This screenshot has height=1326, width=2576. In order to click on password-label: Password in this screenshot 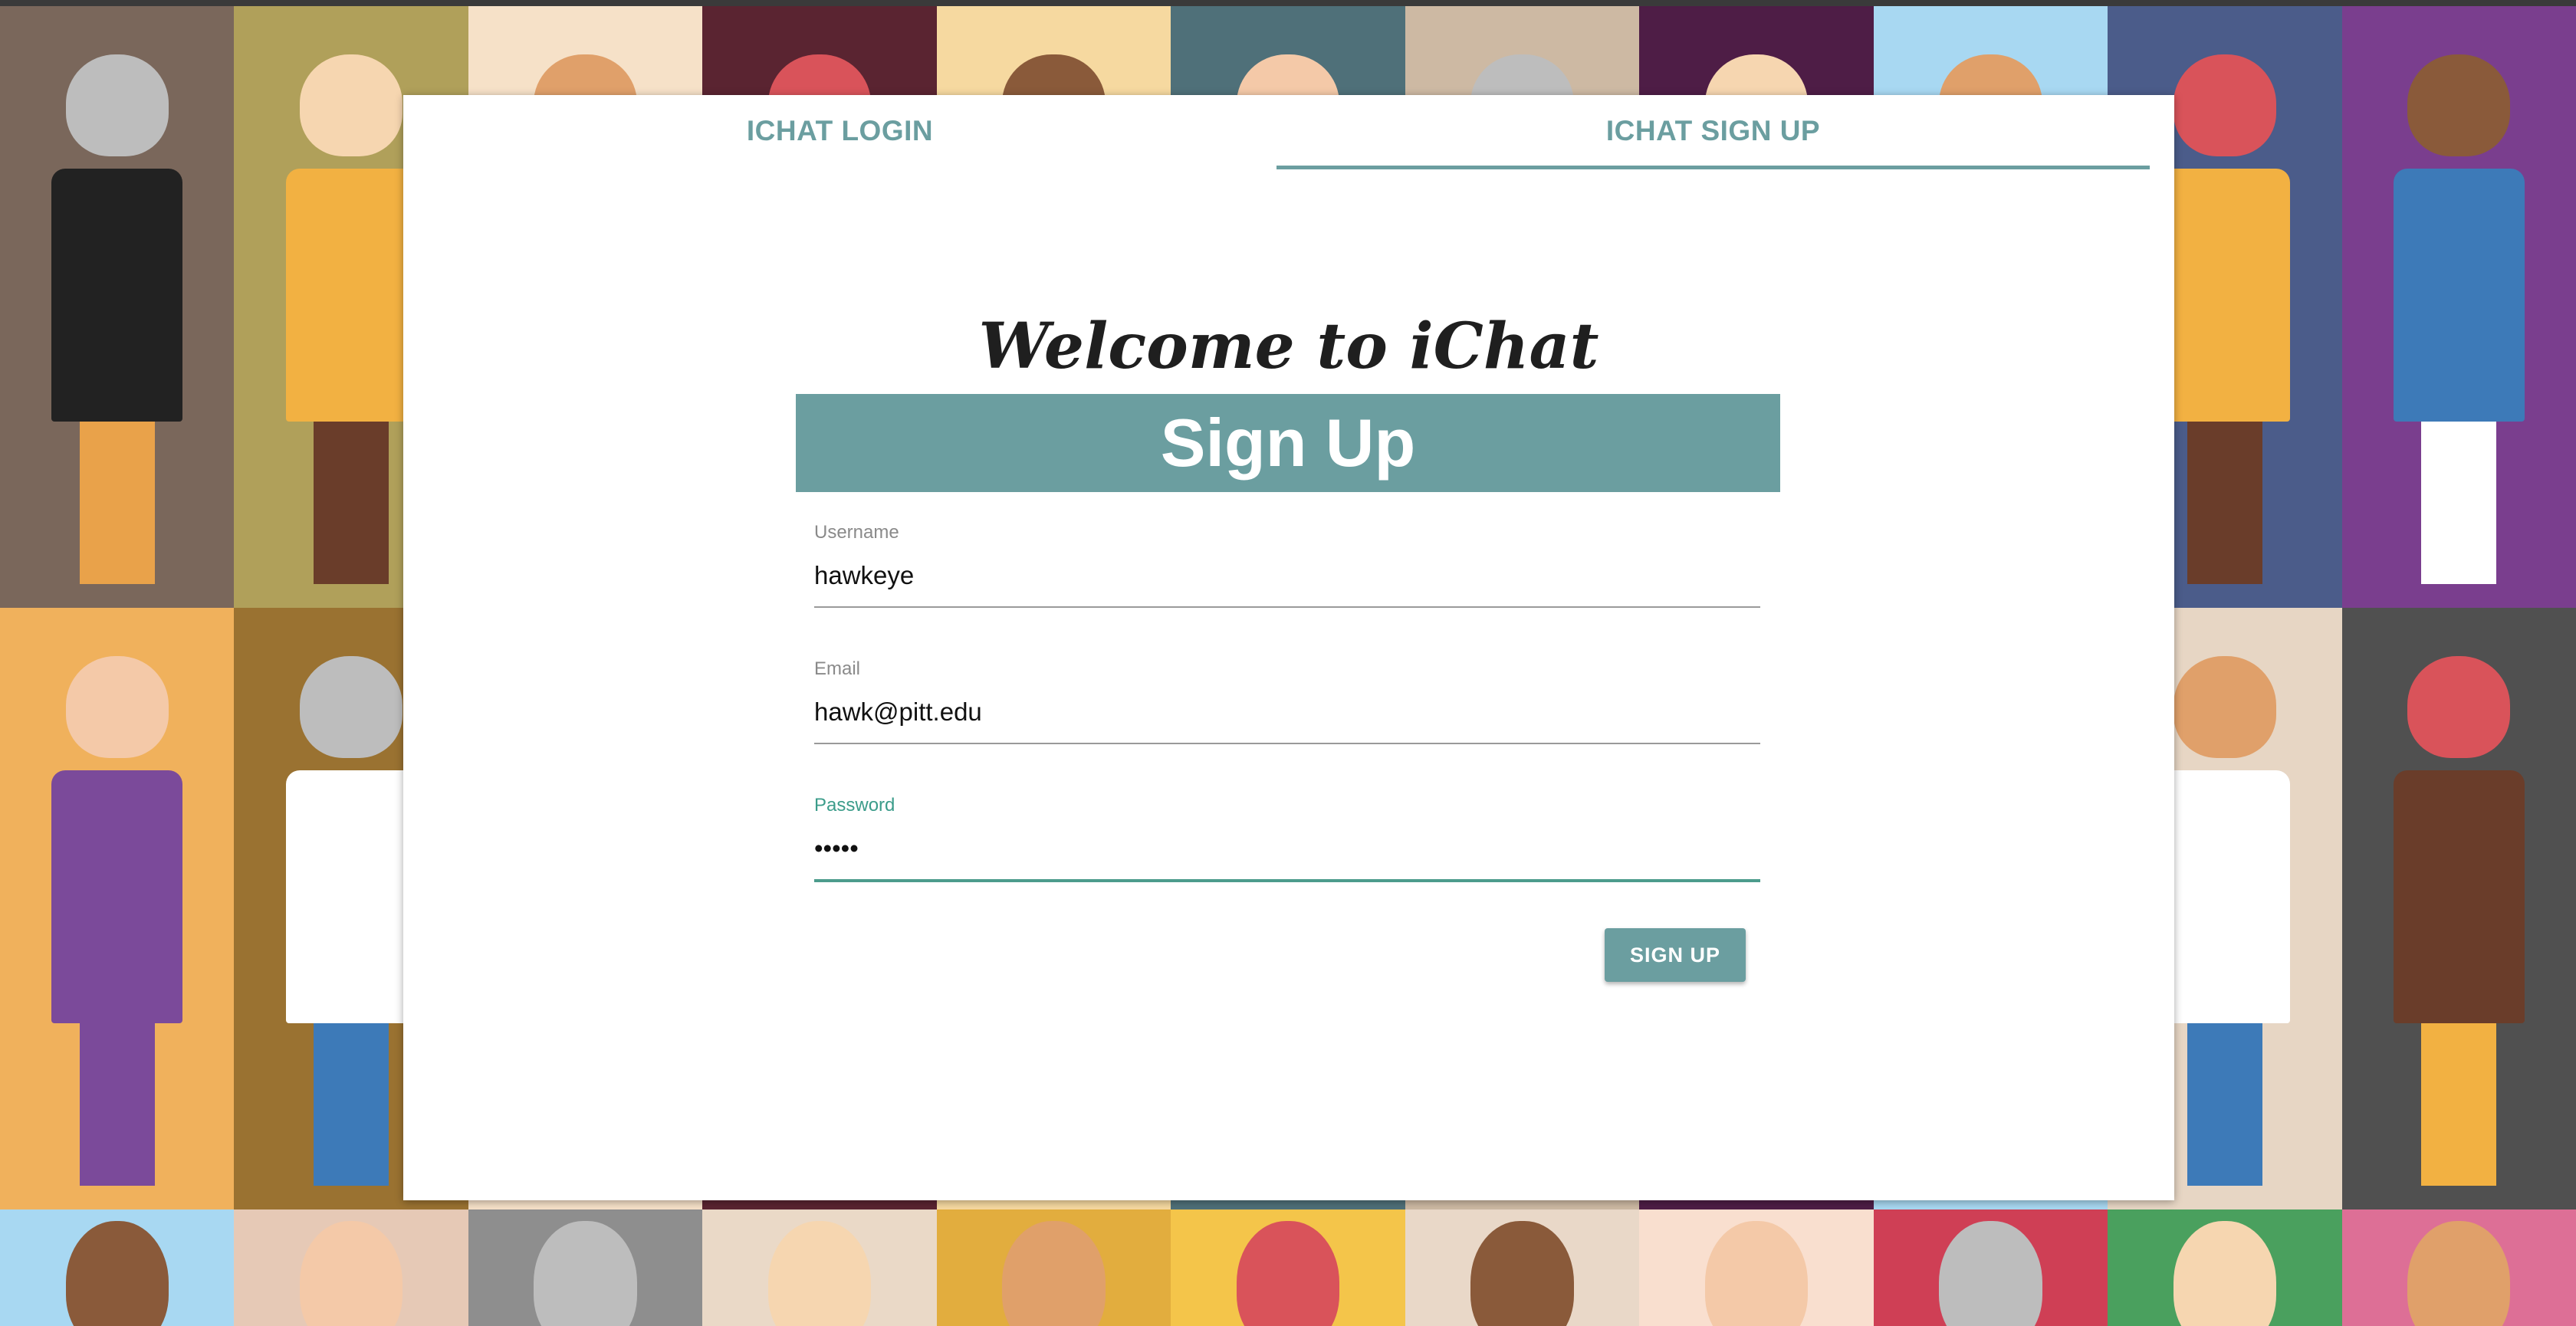, I will do `click(854, 805)`.